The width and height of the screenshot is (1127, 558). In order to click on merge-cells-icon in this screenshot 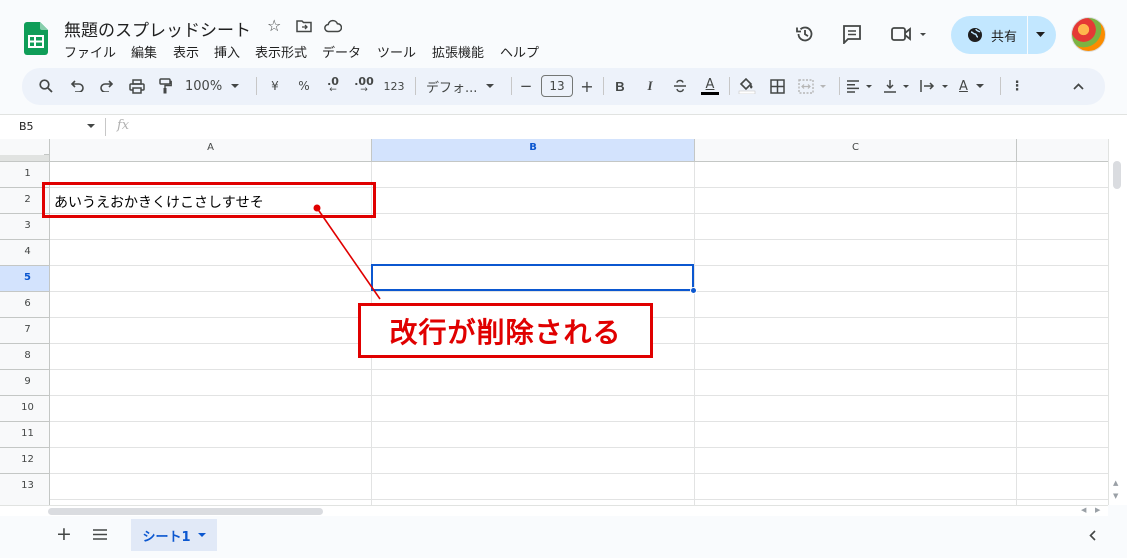, I will do `click(814, 86)`.